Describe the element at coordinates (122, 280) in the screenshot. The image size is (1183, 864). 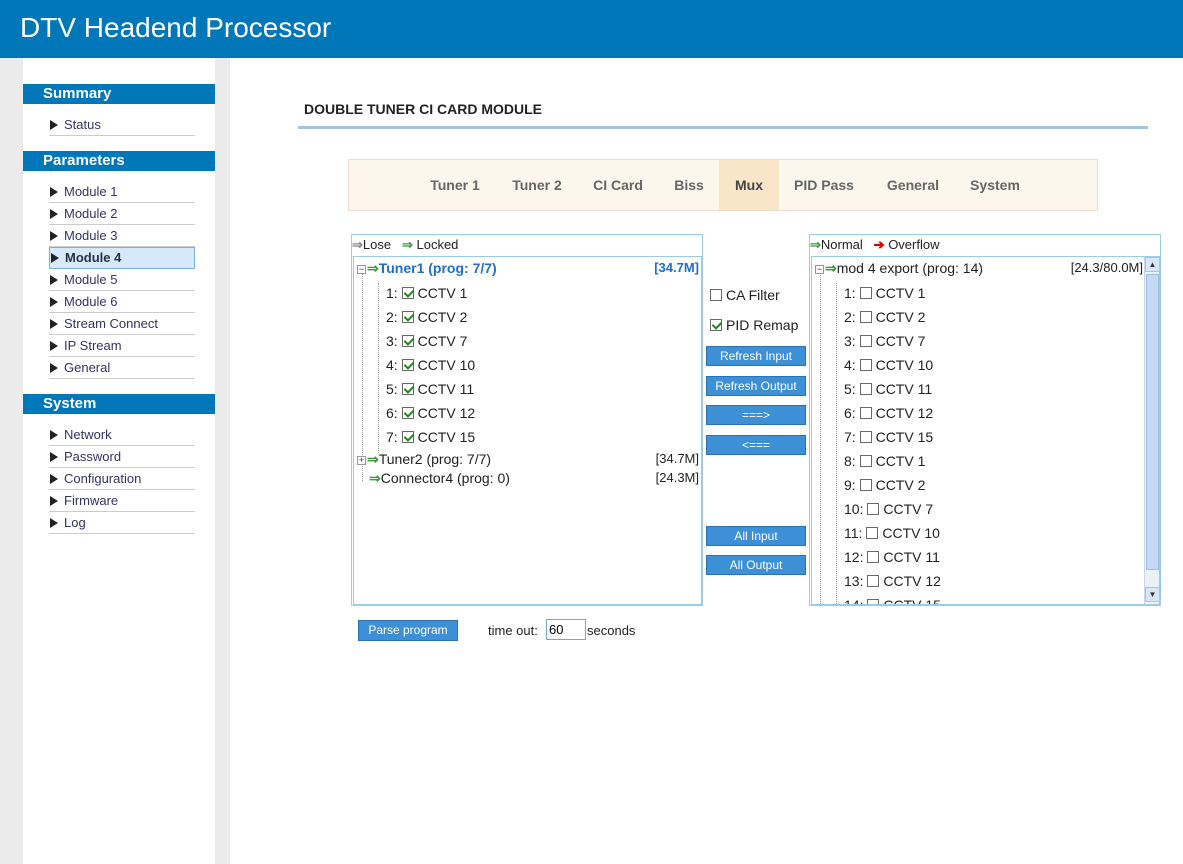
I see `sidebar-item-module-5: Module 5` at that location.